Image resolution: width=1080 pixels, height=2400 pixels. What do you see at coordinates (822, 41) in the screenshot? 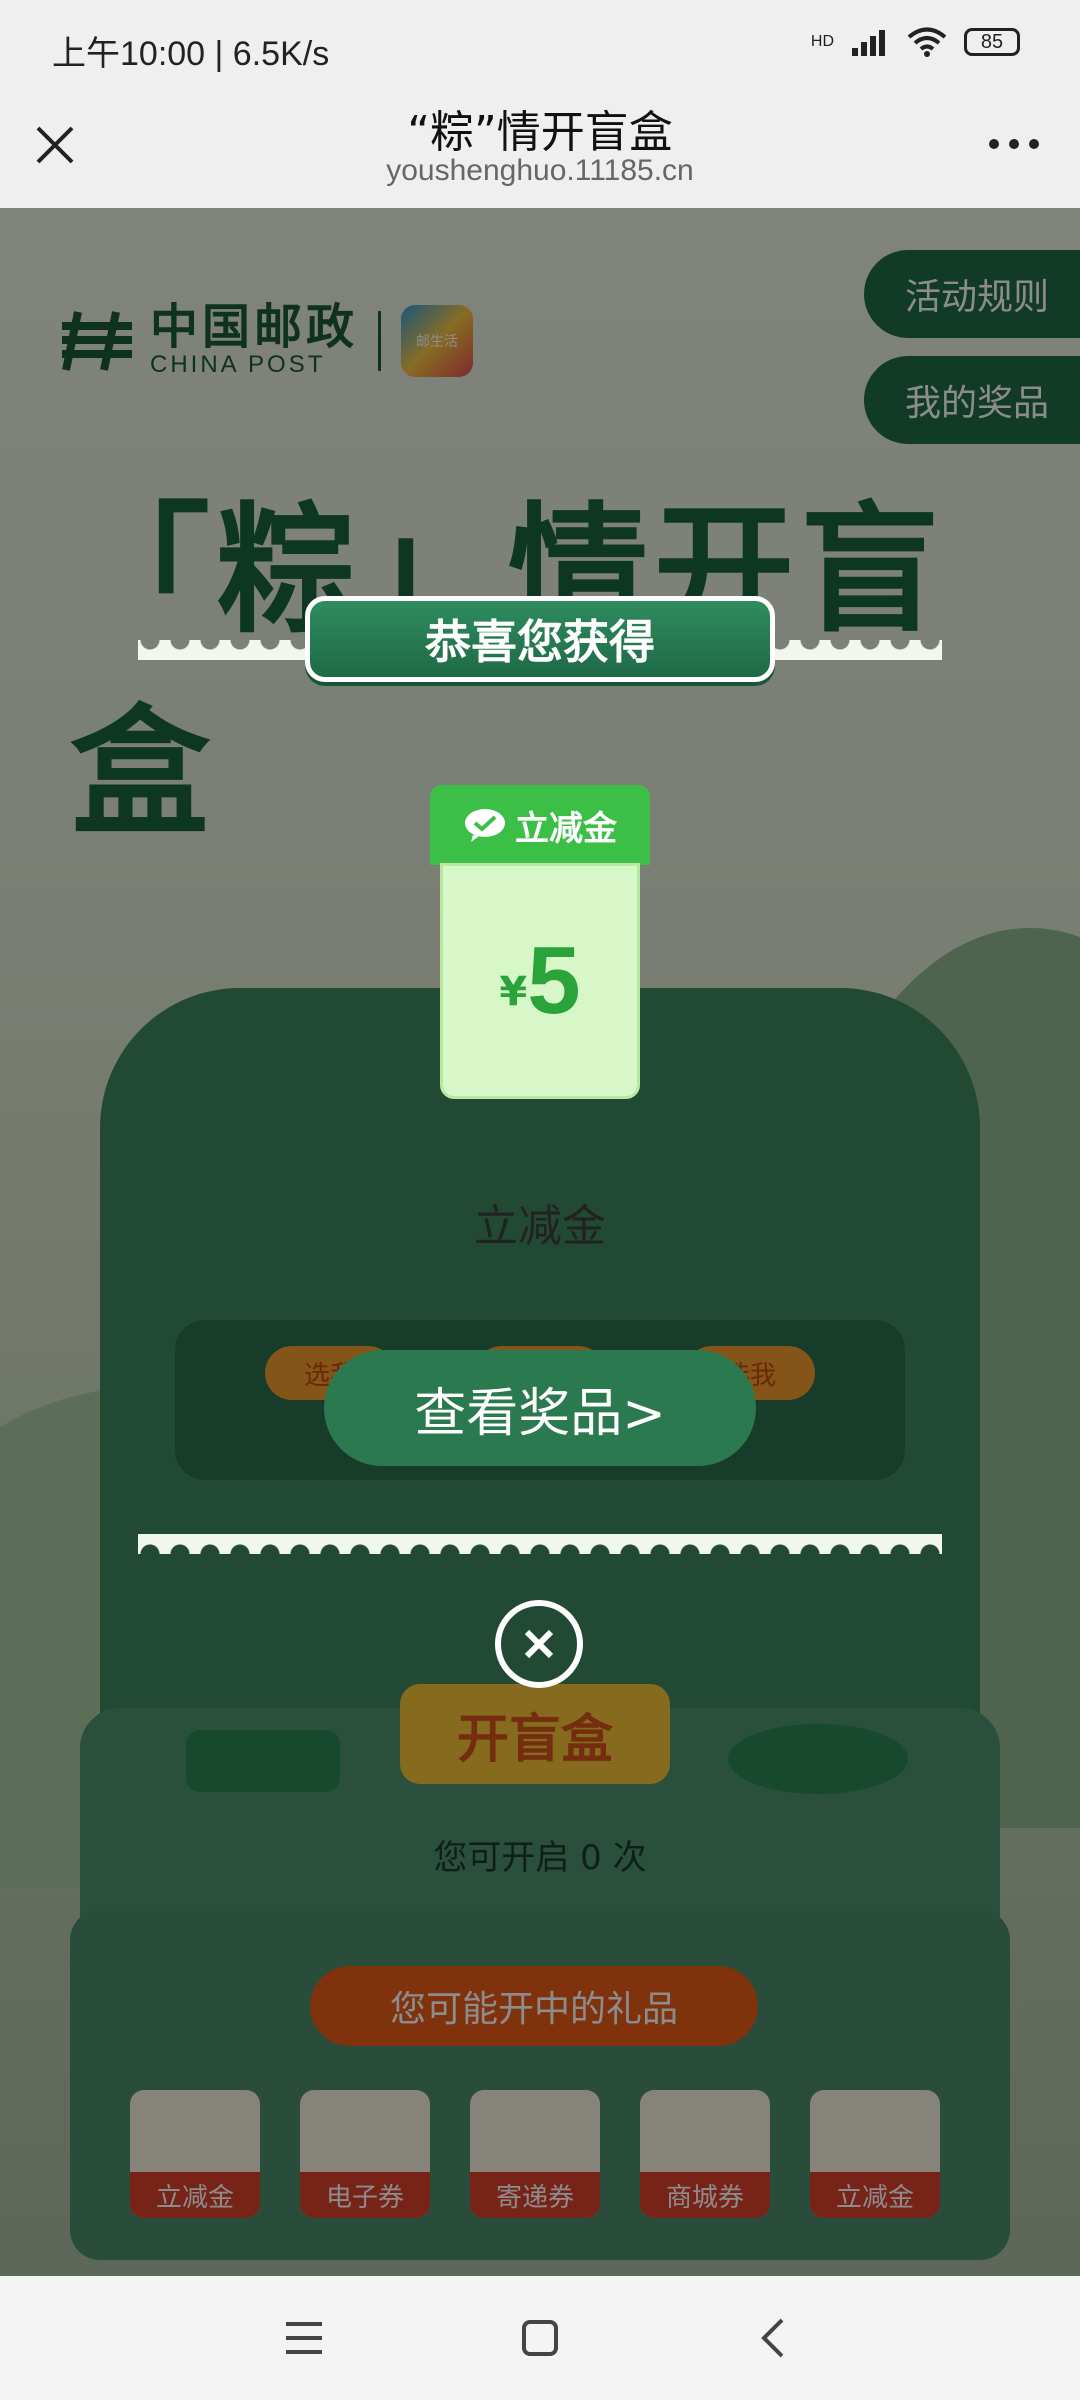
I see `network-label: HD` at bounding box center [822, 41].